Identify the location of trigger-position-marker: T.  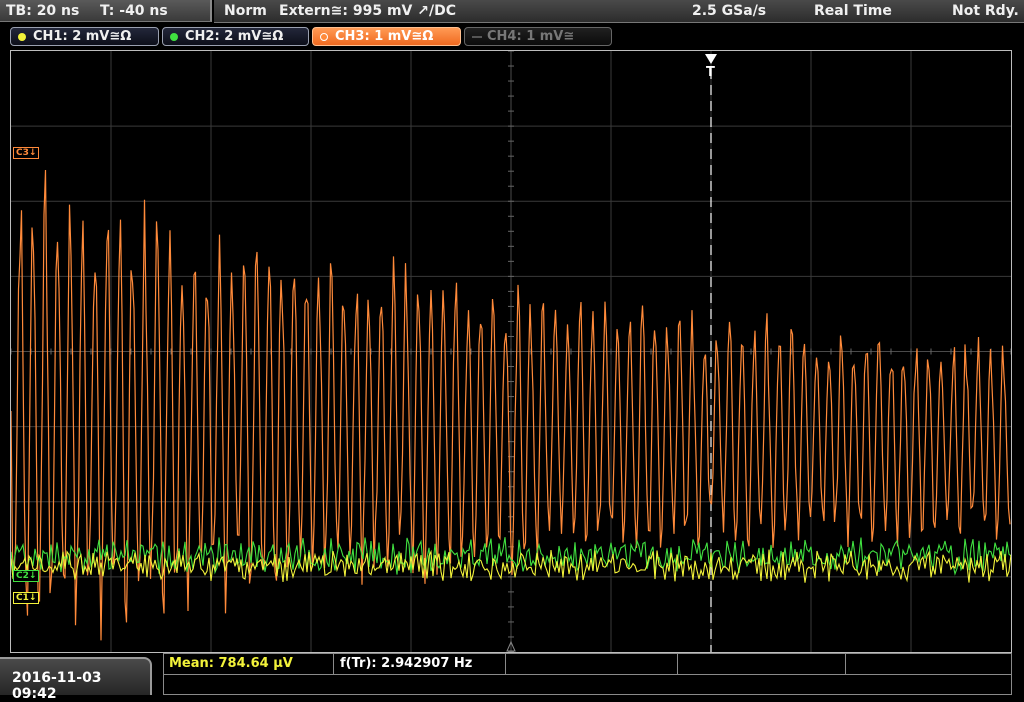
(710, 72).